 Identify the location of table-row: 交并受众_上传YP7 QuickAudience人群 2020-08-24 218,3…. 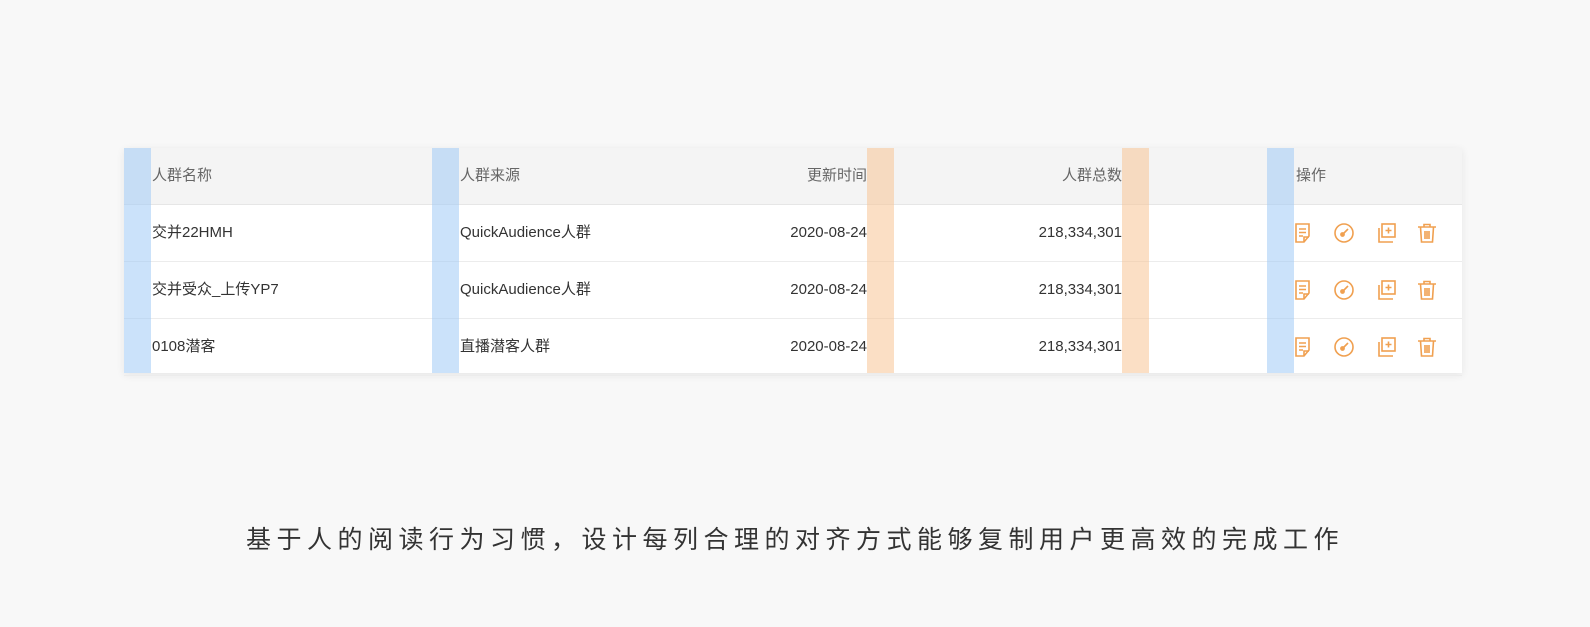
(793, 290).